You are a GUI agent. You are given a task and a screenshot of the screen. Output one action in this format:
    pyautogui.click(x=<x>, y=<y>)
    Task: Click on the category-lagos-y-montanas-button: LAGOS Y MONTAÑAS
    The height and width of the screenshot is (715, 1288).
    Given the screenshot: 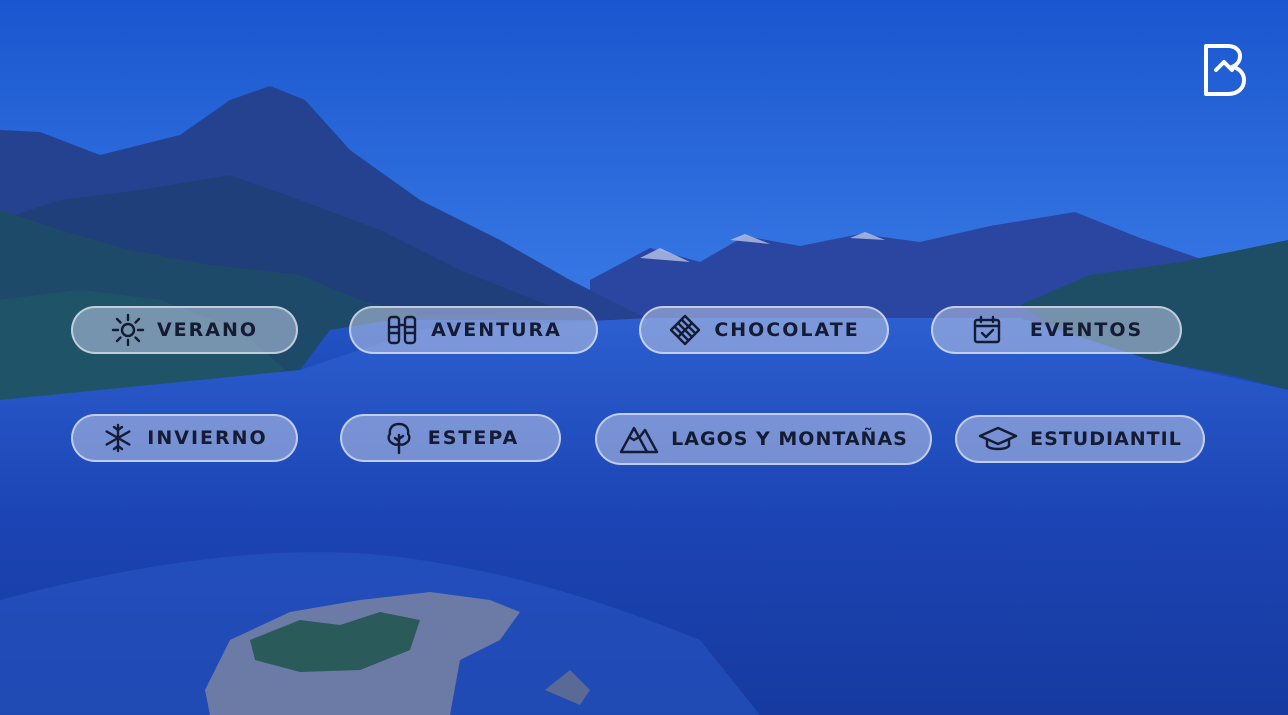 What is the action you would take?
    pyautogui.click(x=763, y=439)
    